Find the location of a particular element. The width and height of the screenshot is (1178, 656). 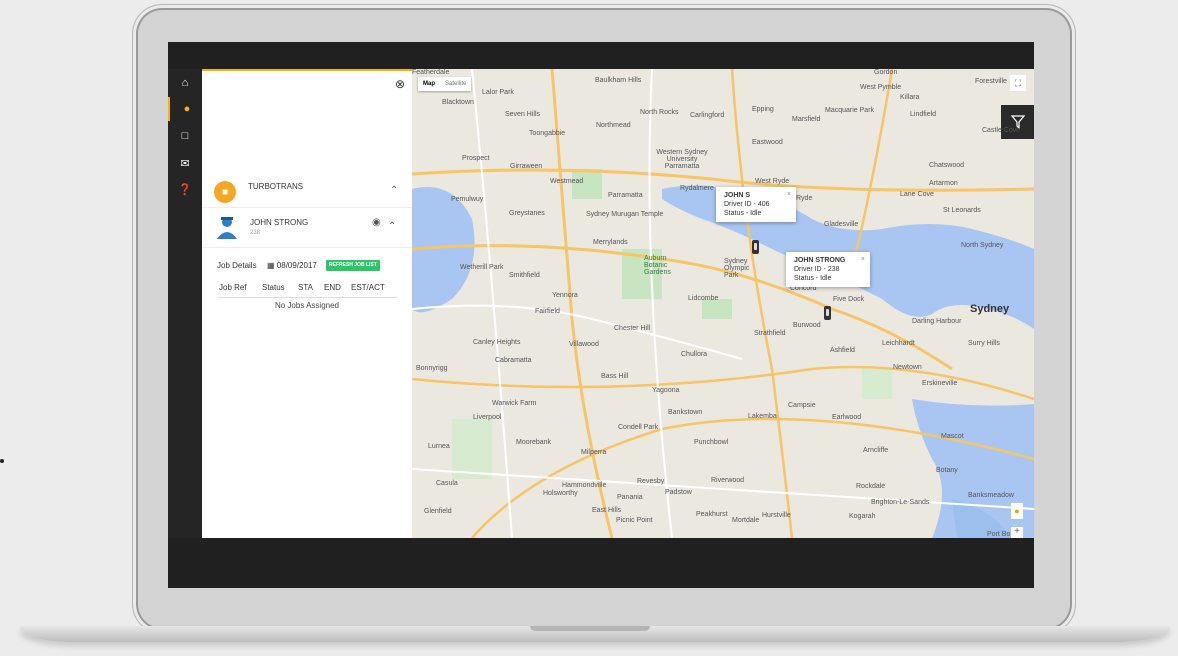

place-label: Villawood is located at coordinates (584, 344).